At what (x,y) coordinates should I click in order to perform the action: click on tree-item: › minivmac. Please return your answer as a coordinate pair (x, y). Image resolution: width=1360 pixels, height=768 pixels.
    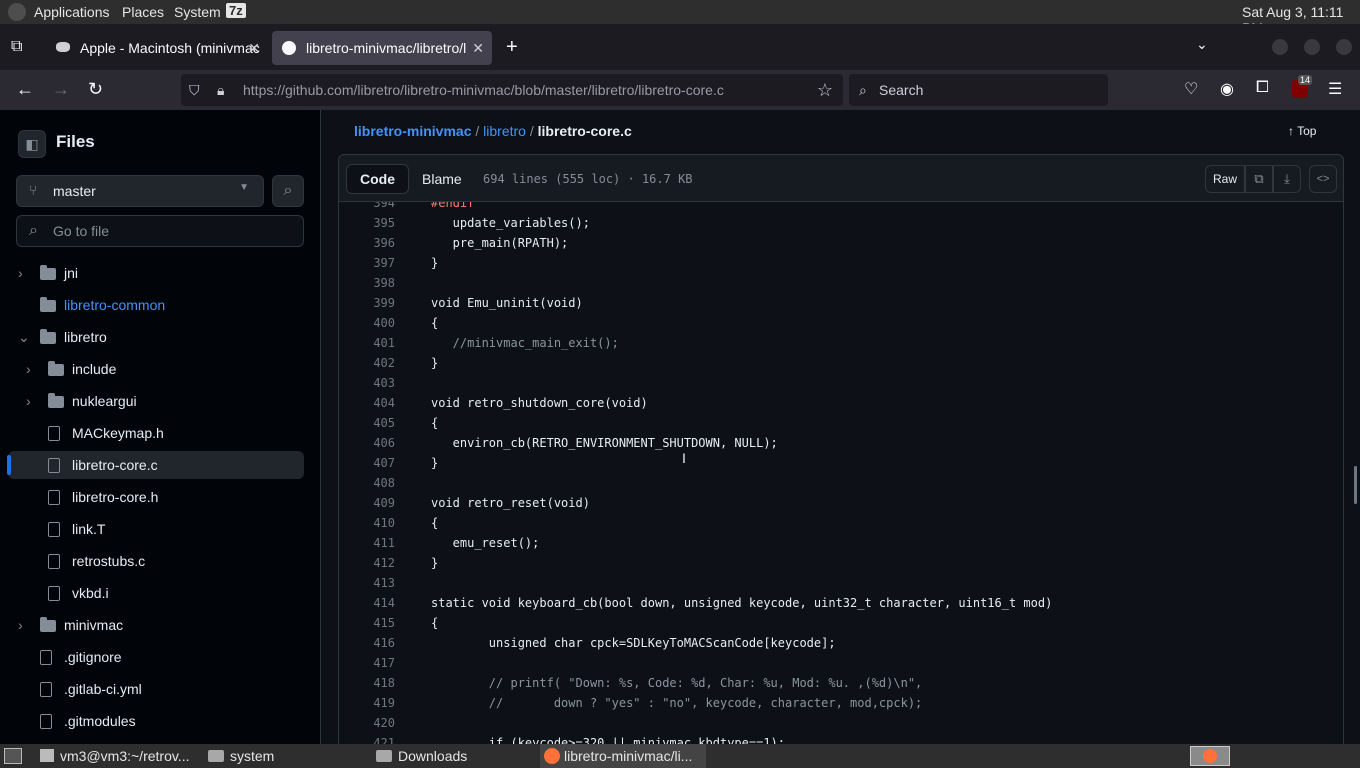
    Looking at the image, I should click on (156, 625).